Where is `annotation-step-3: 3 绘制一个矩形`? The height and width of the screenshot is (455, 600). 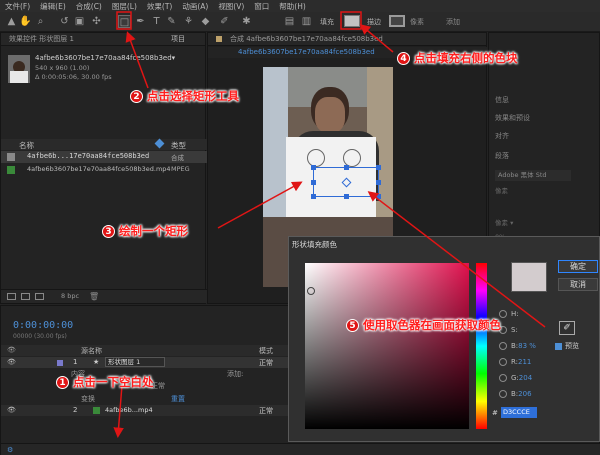 annotation-step-3: 3 绘制一个矩形 is located at coordinates (145, 231).